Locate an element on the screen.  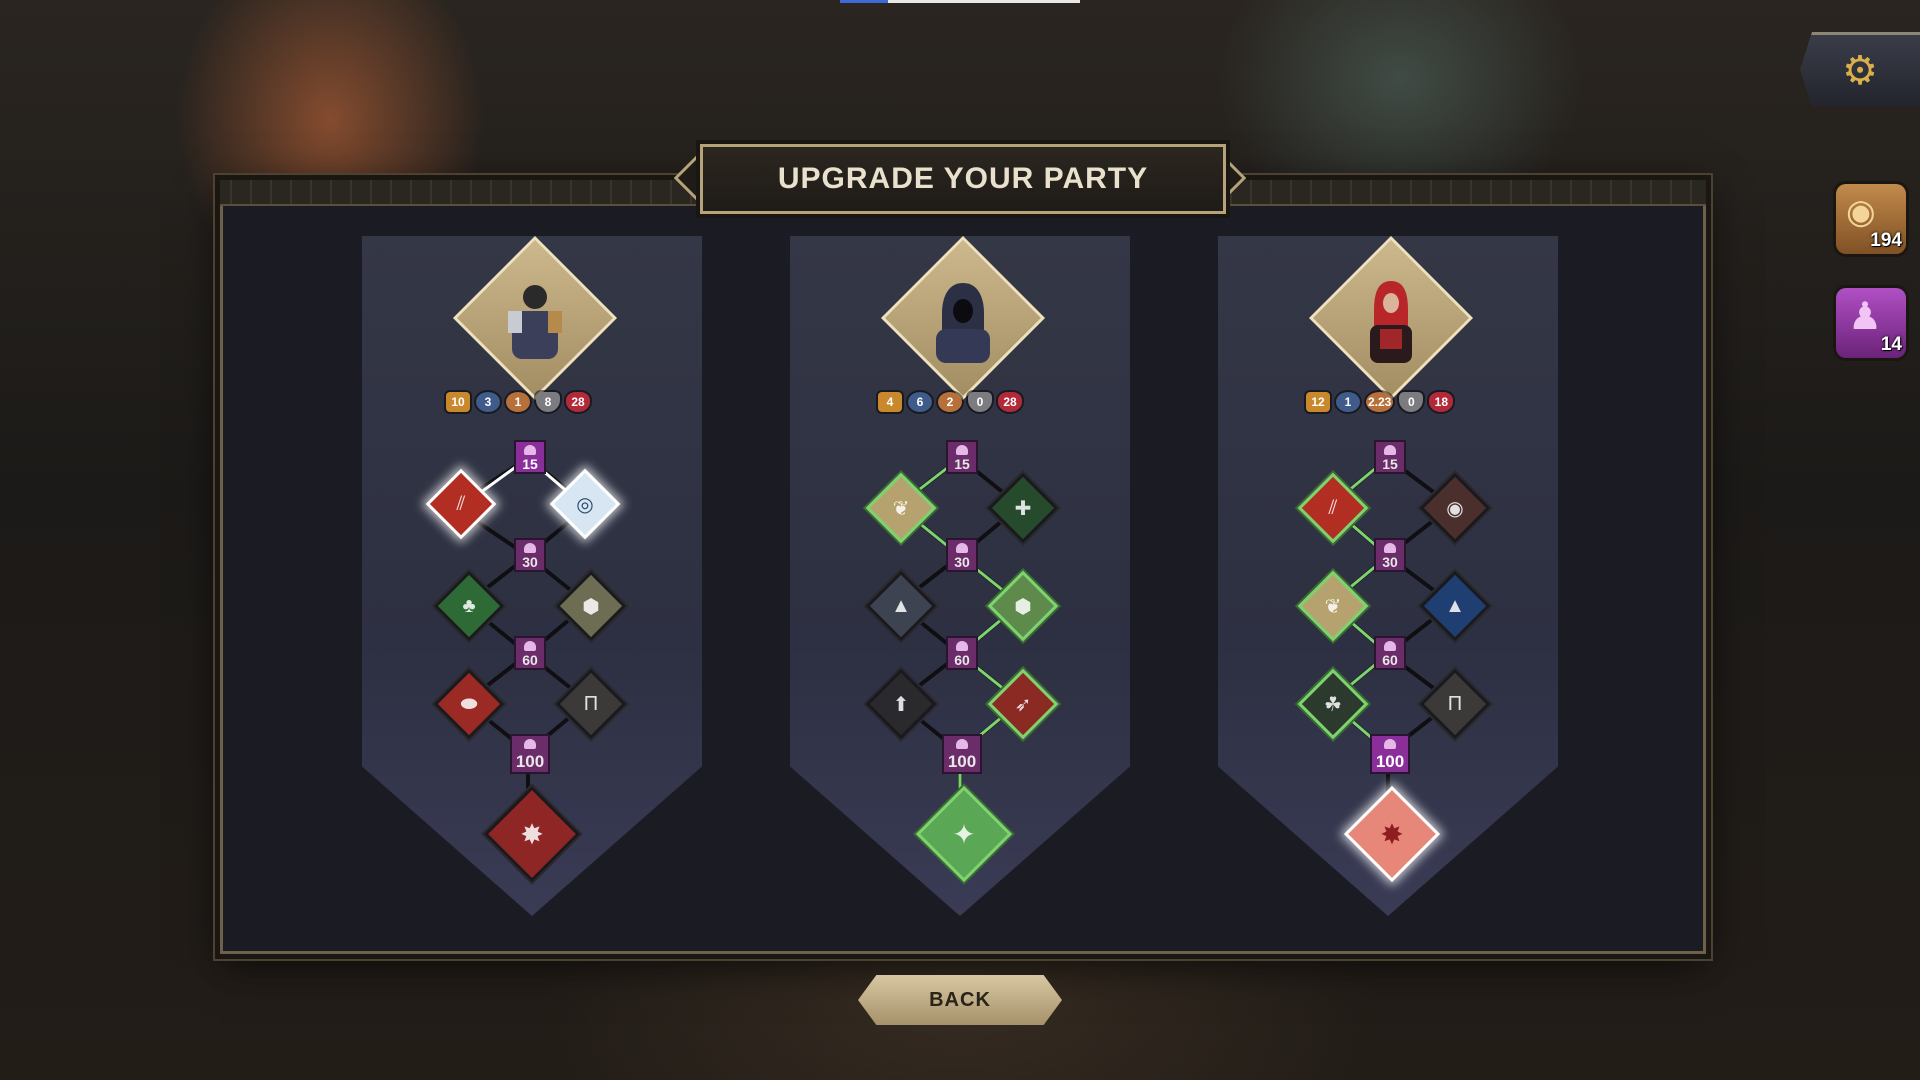
warrior-figure-icon is located at coordinates (535, 318).